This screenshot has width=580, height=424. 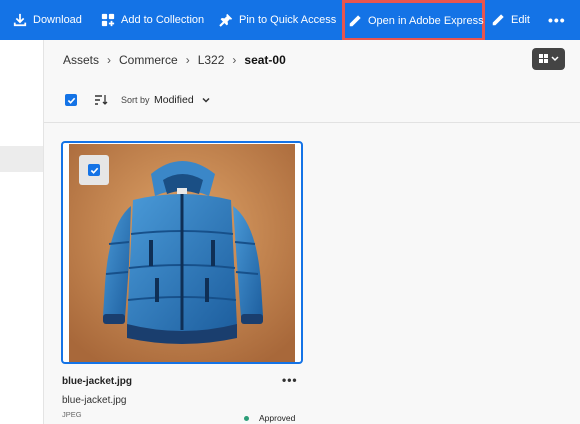 I want to click on left-rail-item, so click(x=21, y=159).